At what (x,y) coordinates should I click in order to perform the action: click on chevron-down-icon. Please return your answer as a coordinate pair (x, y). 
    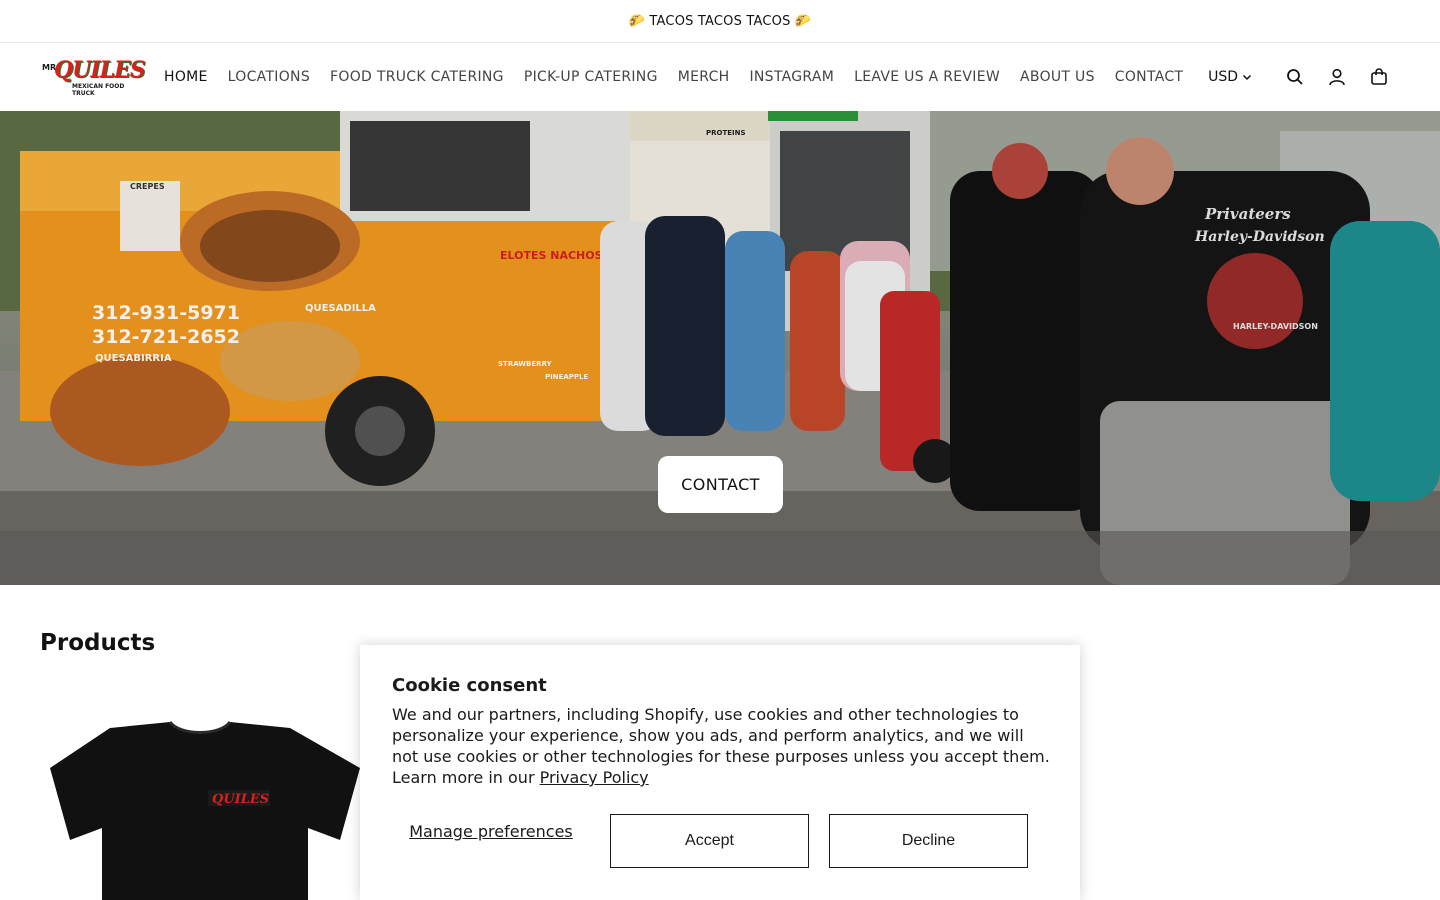
    Looking at the image, I should click on (1247, 77).